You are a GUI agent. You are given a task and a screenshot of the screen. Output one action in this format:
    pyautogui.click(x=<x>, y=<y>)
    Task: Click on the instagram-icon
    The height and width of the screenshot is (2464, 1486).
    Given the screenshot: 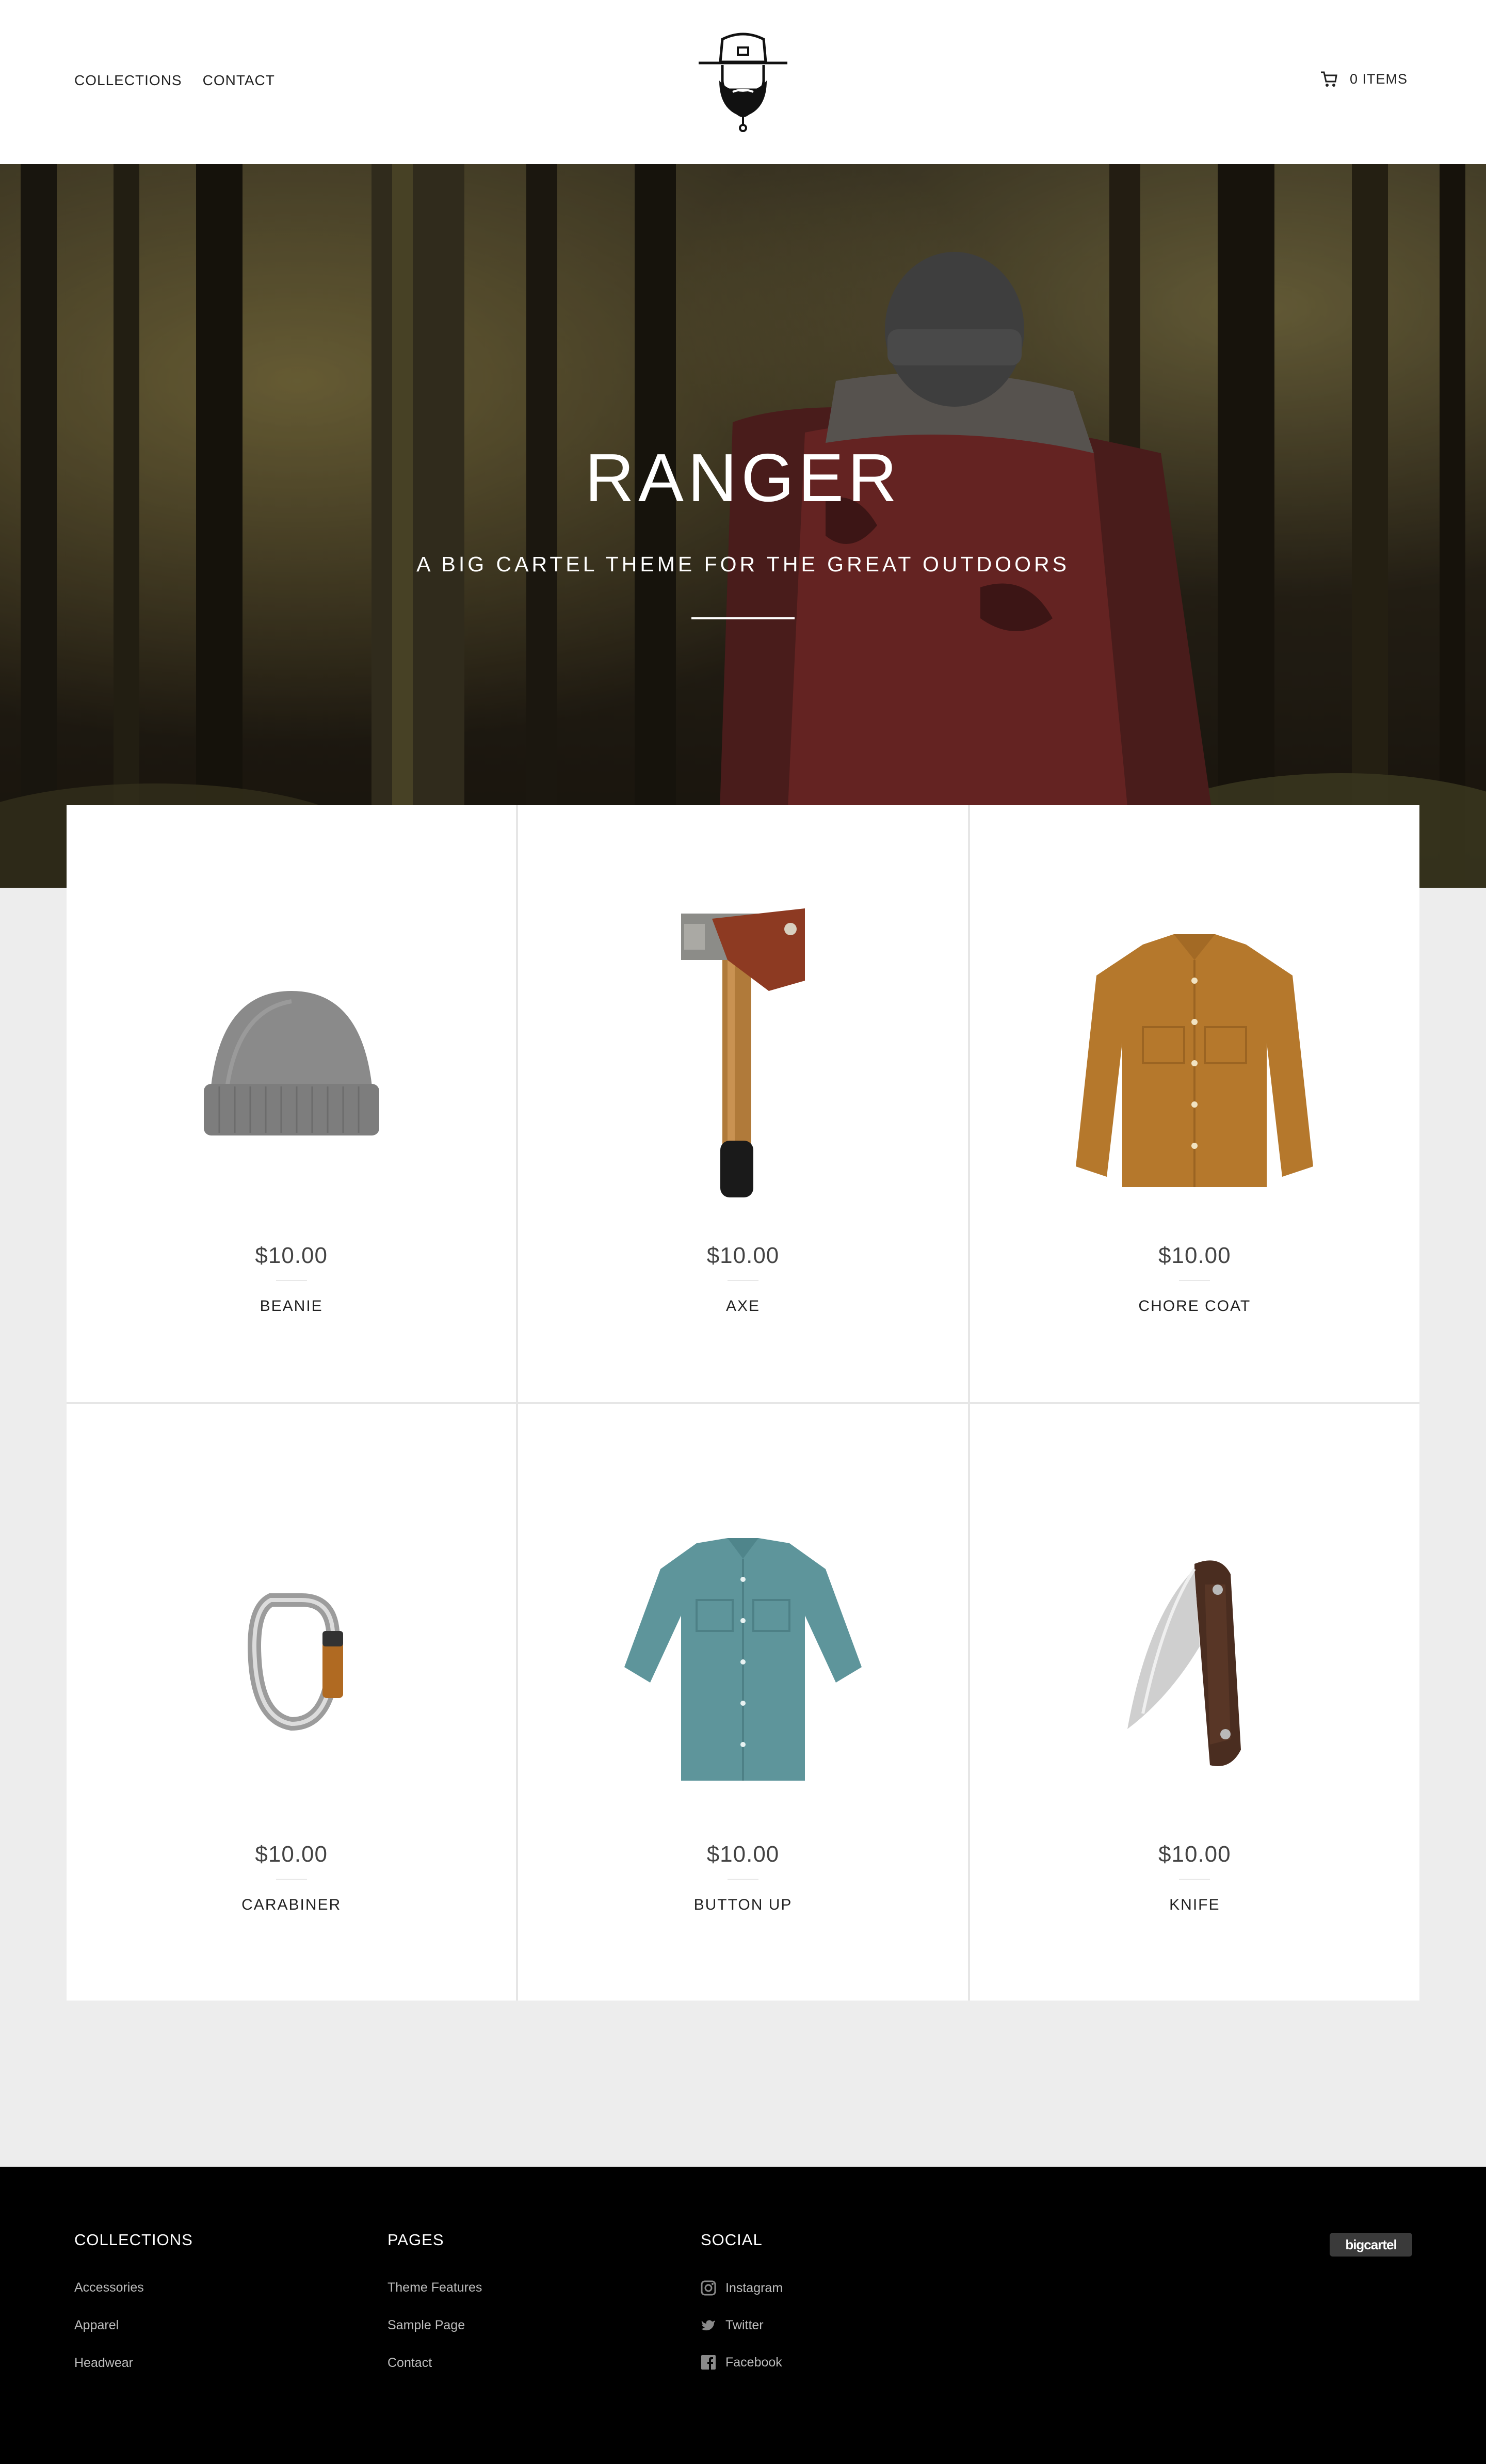 What is the action you would take?
    pyautogui.click(x=709, y=2288)
    